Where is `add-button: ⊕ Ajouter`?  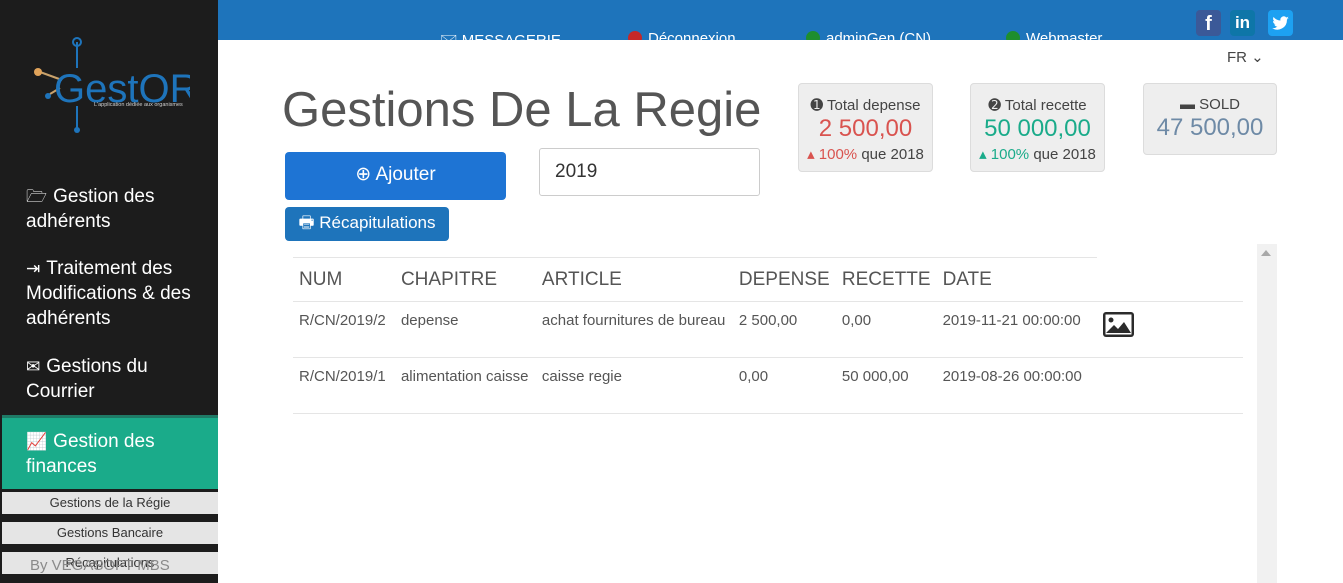
add-button: ⊕ Ajouter is located at coordinates (395, 176).